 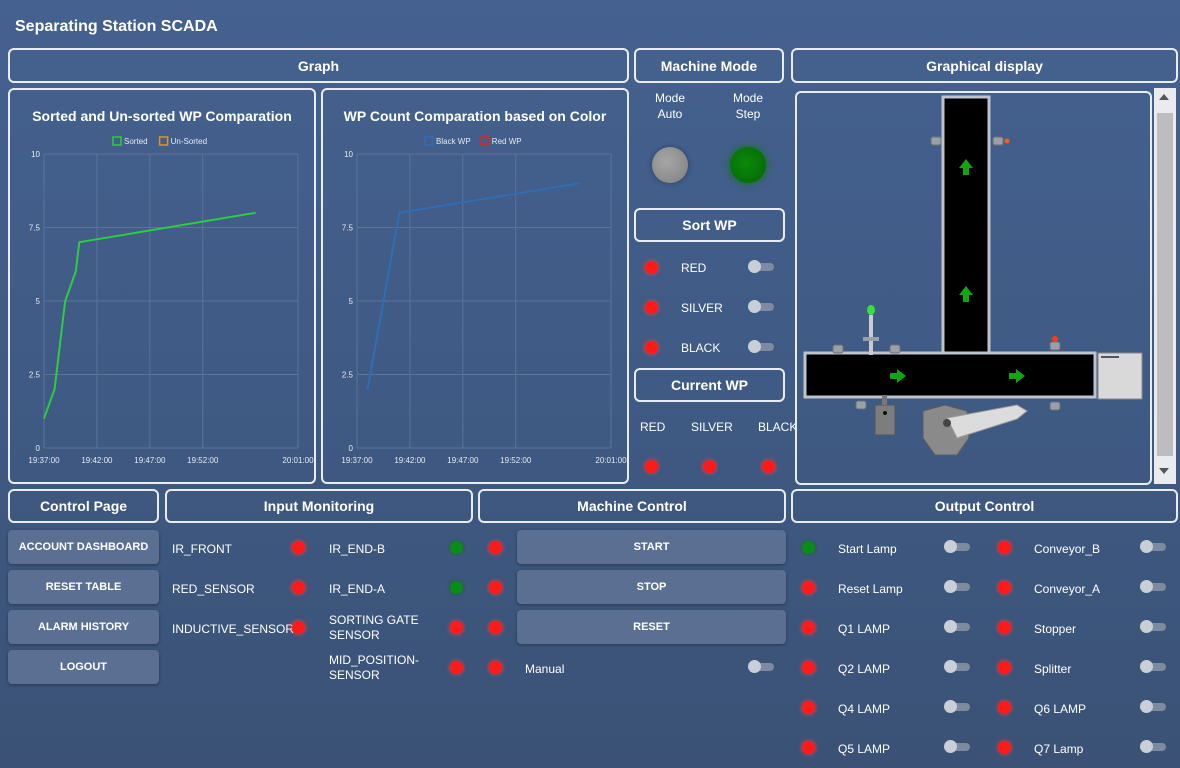 What do you see at coordinates (651, 627) in the screenshot?
I see `reset-button: RESET` at bounding box center [651, 627].